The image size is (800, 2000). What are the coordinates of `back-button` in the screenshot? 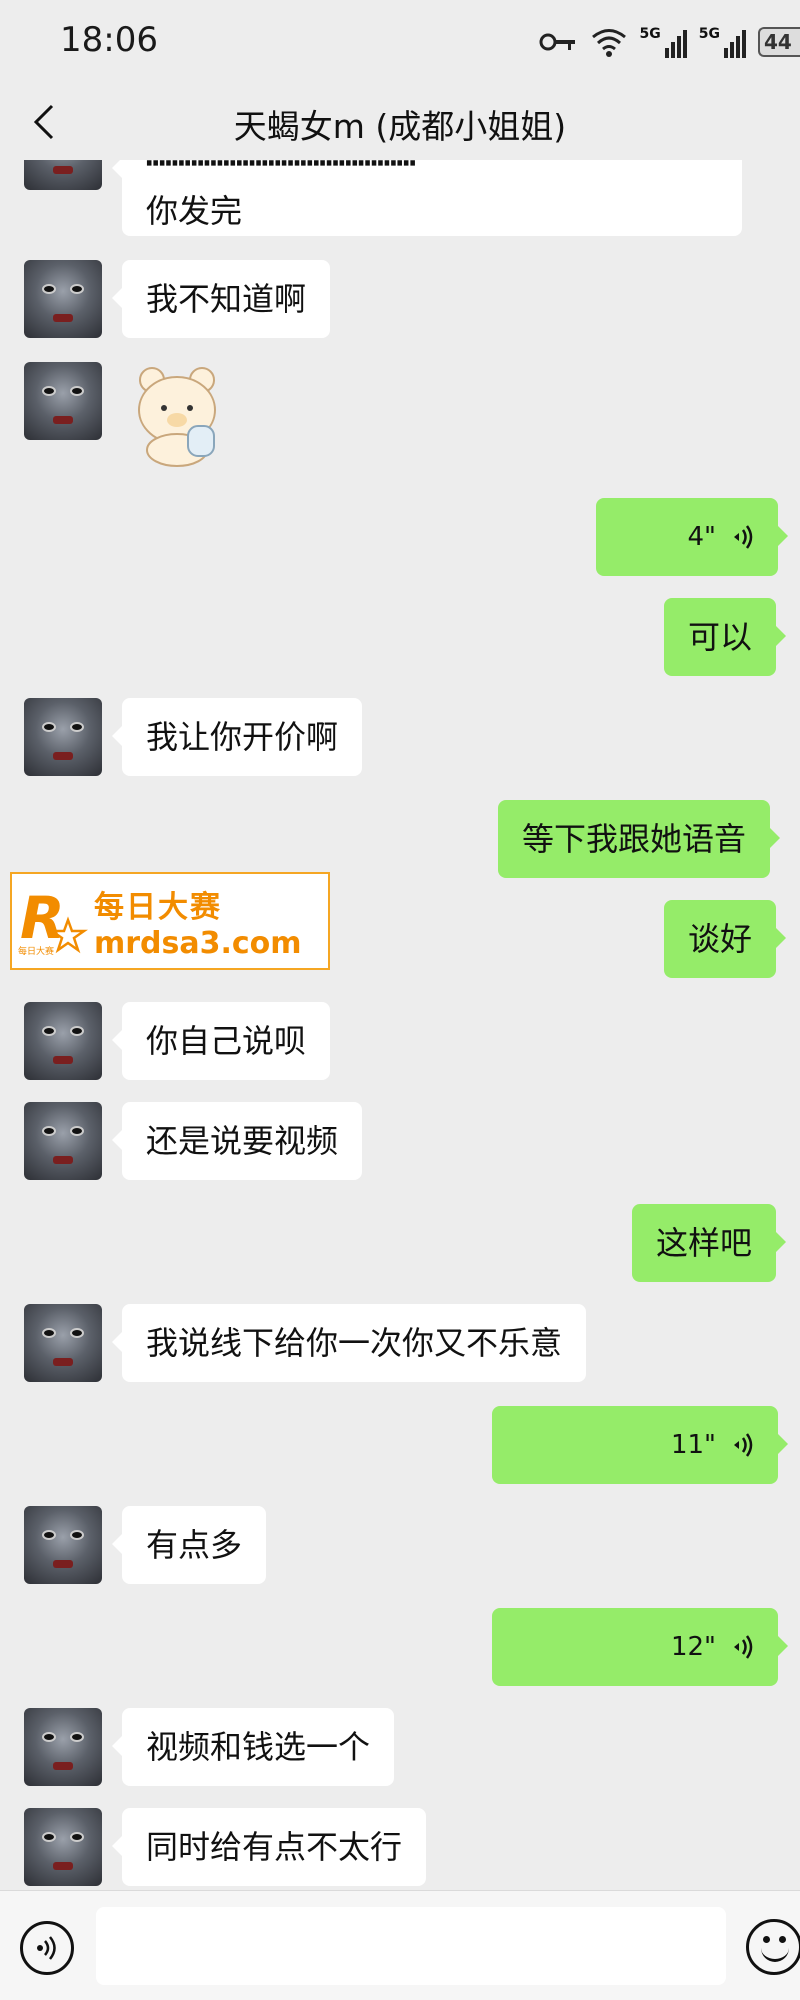 It's located at (44, 122).